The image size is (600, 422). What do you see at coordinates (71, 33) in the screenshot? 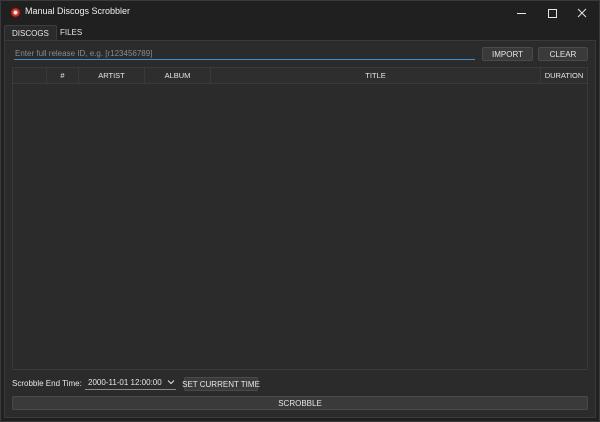
I see `tab-files: FILES` at bounding box center [71, 33].